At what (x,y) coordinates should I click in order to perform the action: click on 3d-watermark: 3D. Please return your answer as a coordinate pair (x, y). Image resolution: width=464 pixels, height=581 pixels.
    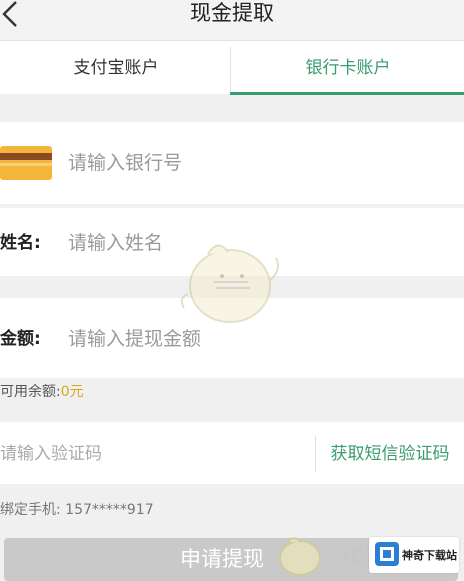
    Looking at the image, I should click on (352, 557).